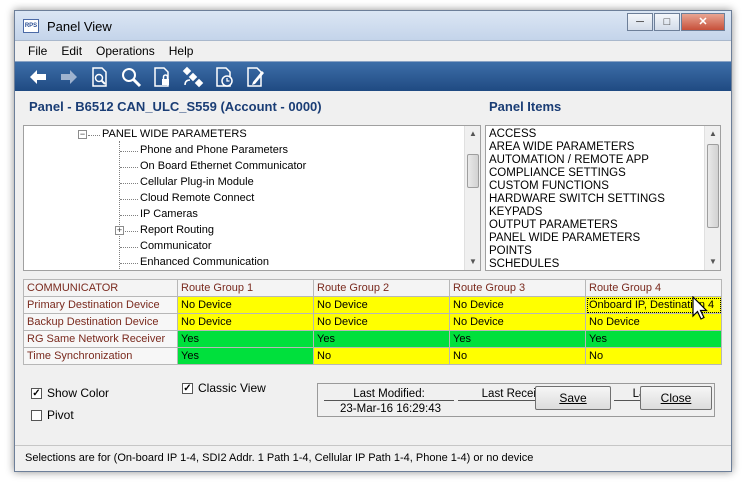  What do you see at coordinates (37, 51) in the screenshot?
I see `menu-file: File` at bounding box center [37, 51].